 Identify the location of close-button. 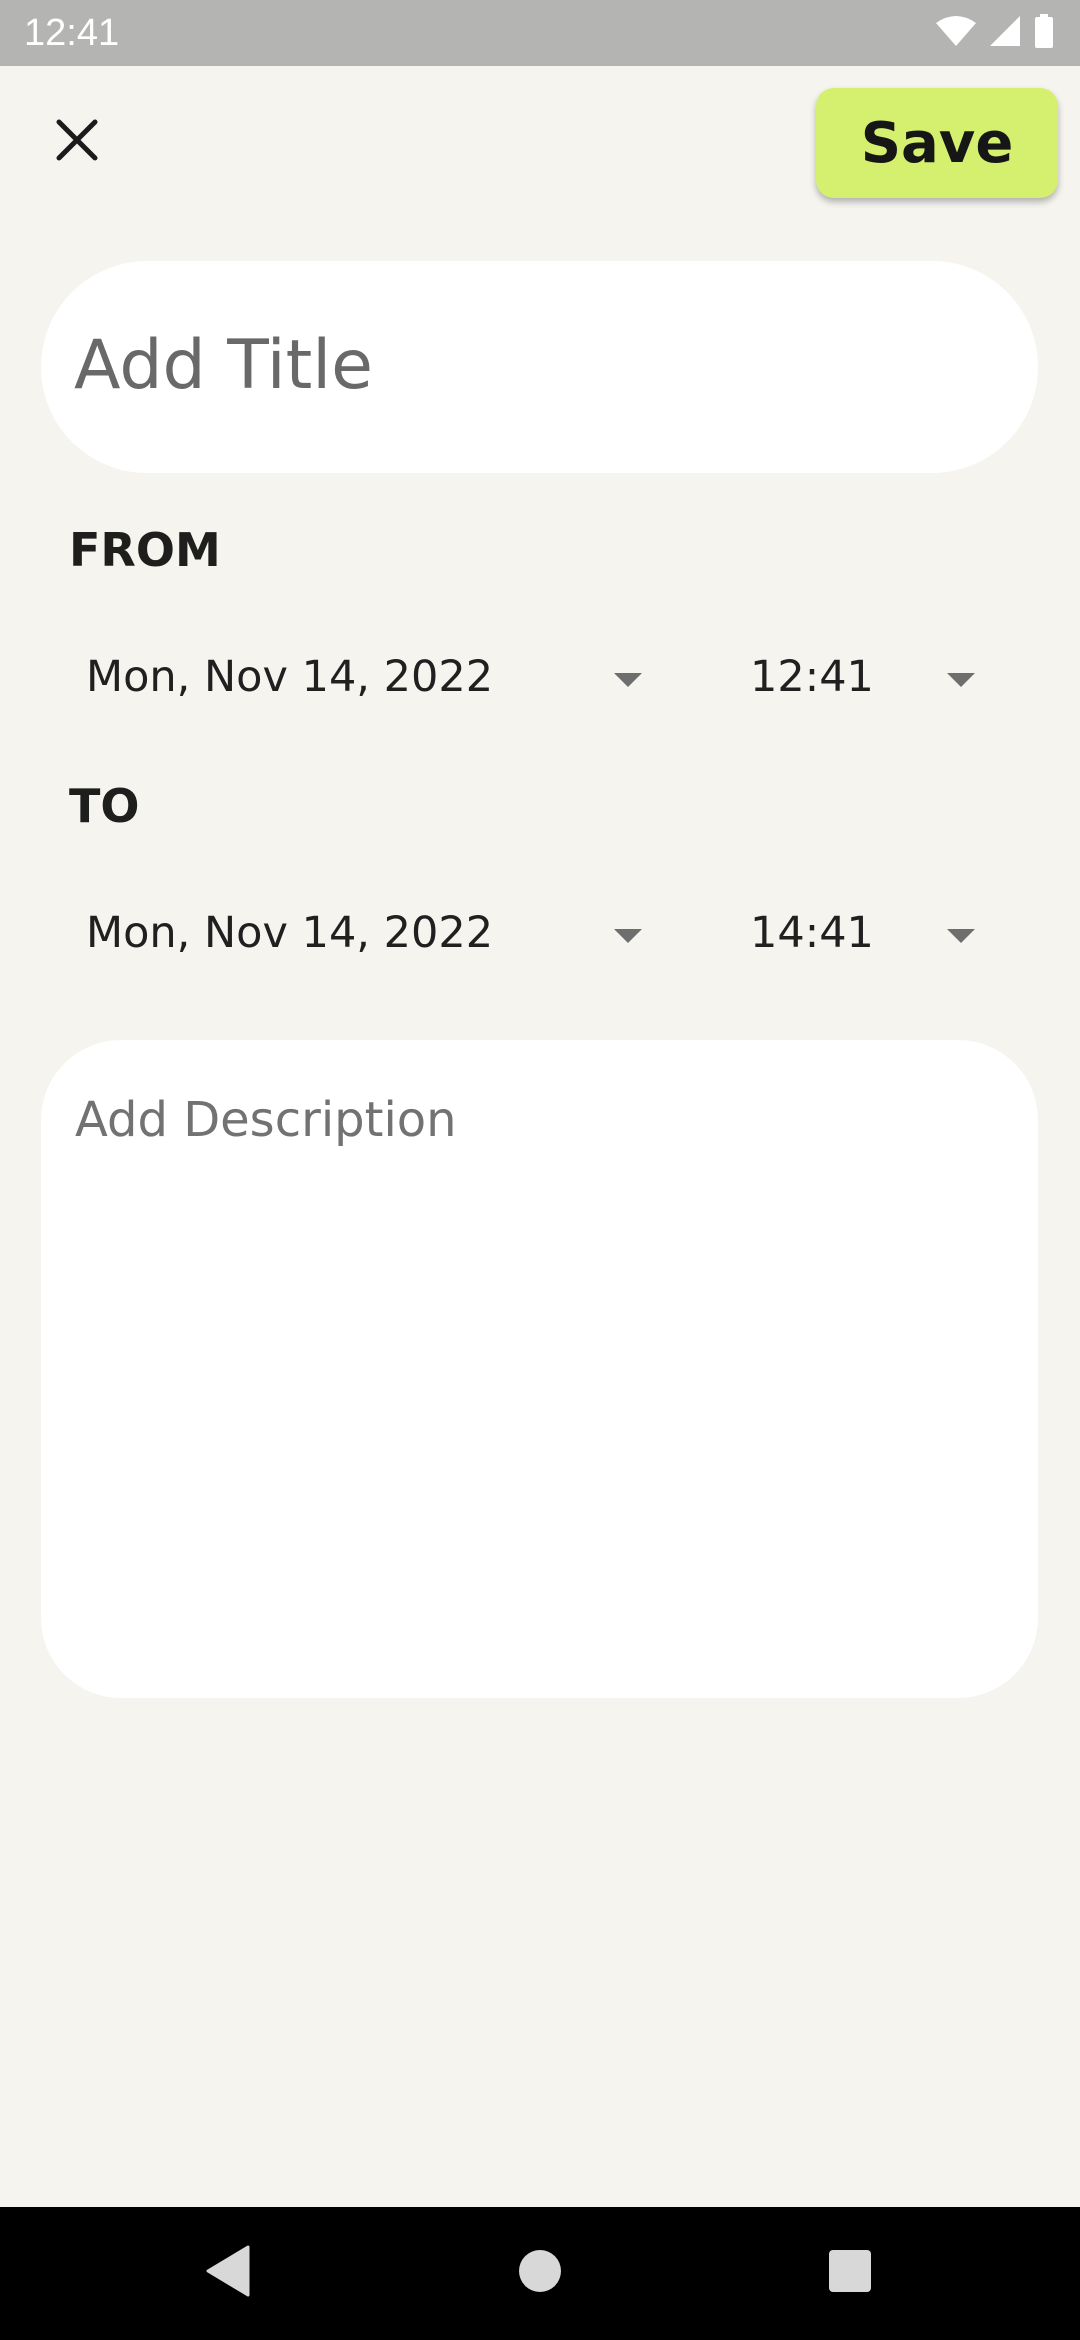
(77, 142).